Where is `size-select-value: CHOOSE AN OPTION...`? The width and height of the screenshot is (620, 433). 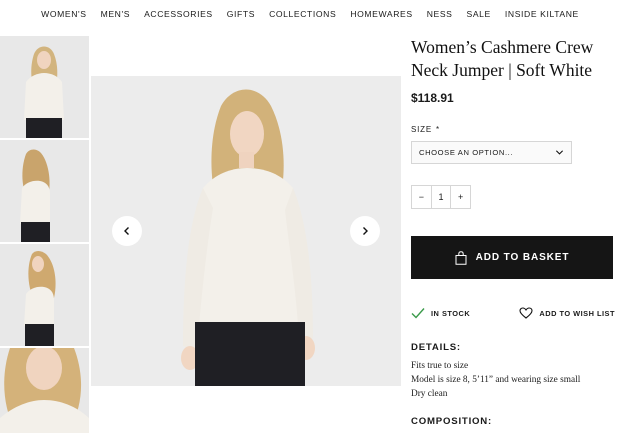 size-select-value: CHOOSE AN OPTION... is located at coordinates (466, 152).